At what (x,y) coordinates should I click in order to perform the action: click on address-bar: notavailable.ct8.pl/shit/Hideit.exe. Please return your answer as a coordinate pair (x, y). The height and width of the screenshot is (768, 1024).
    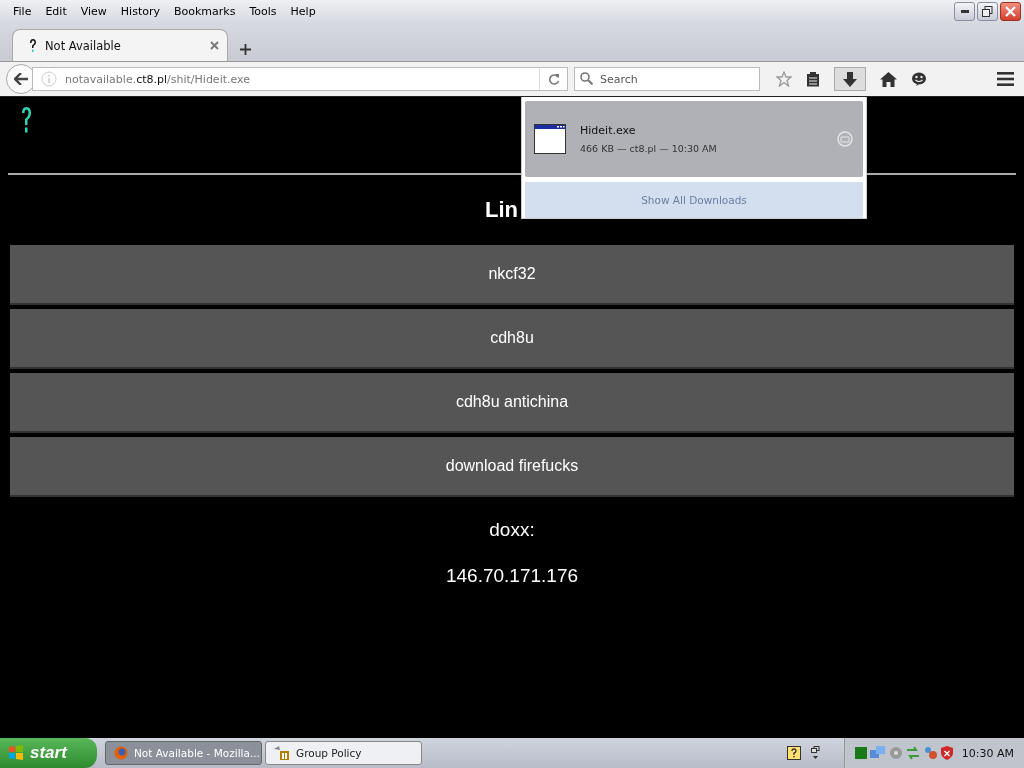
    Looking at the image, I should click on (300, 79).